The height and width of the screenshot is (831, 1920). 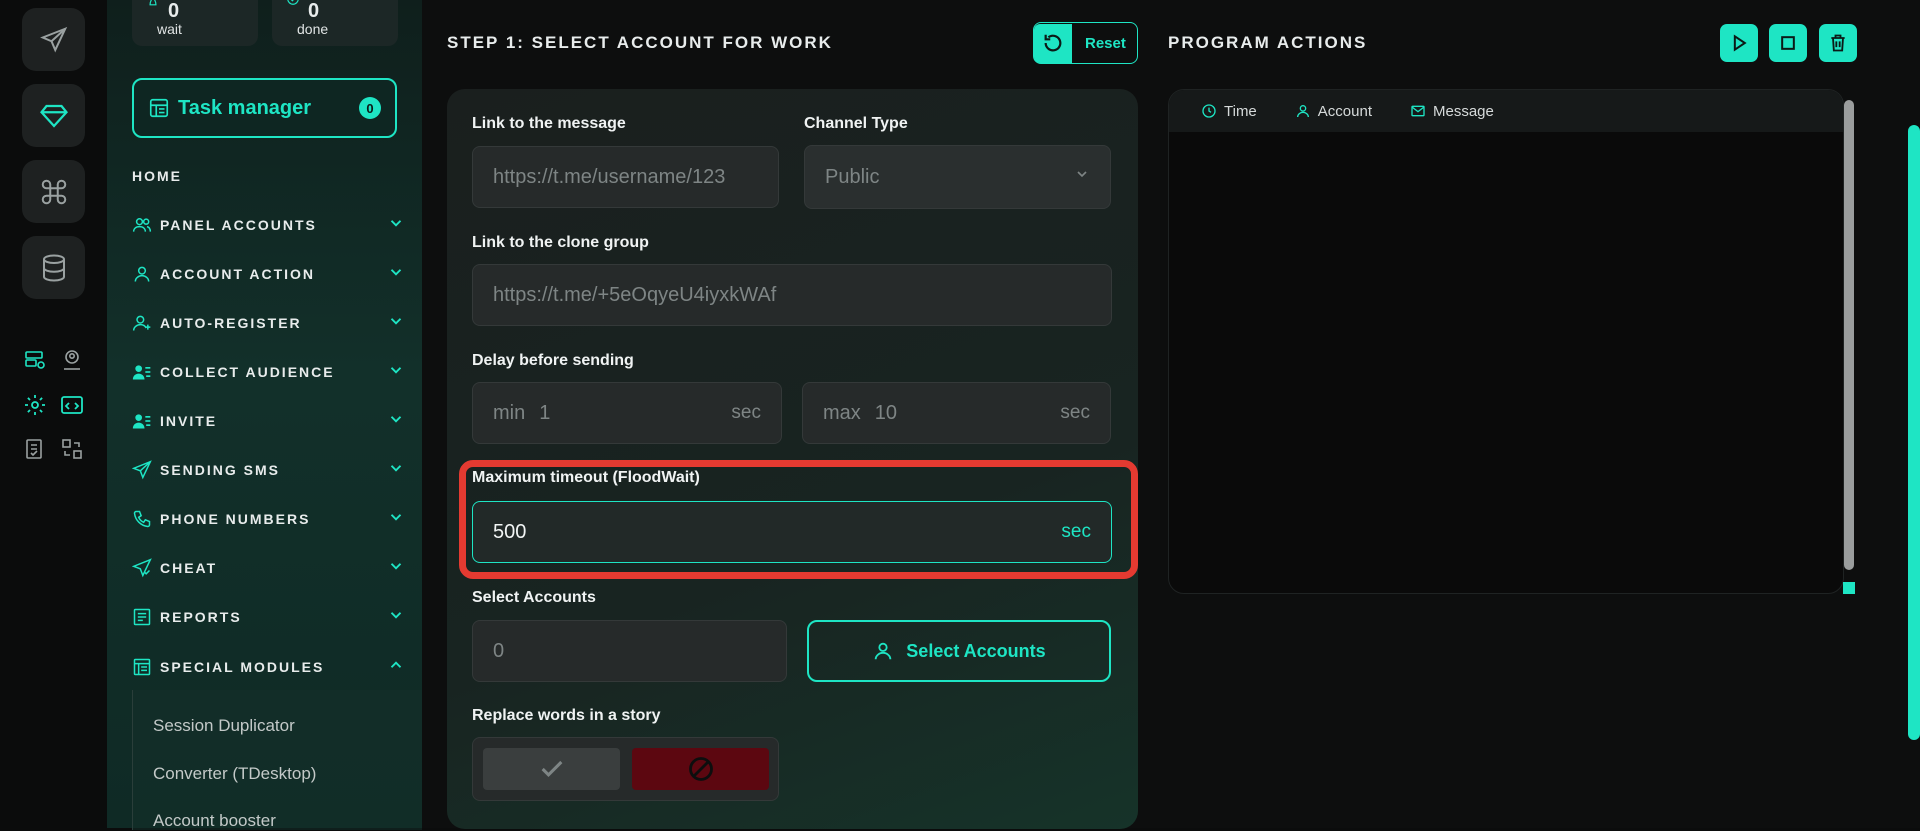 What do you see at coordinates (142, 617) in the screenshot?
I see `report-icon` at bounding box center [142, 617].